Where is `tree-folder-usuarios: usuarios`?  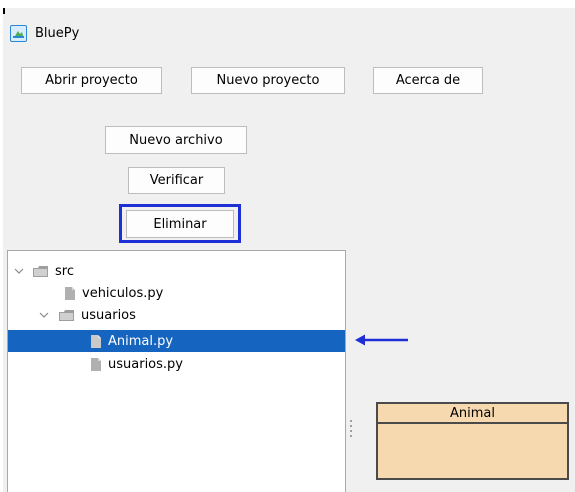 tree-folder-usuarios: usuarios is located at coordinates (176, 315).